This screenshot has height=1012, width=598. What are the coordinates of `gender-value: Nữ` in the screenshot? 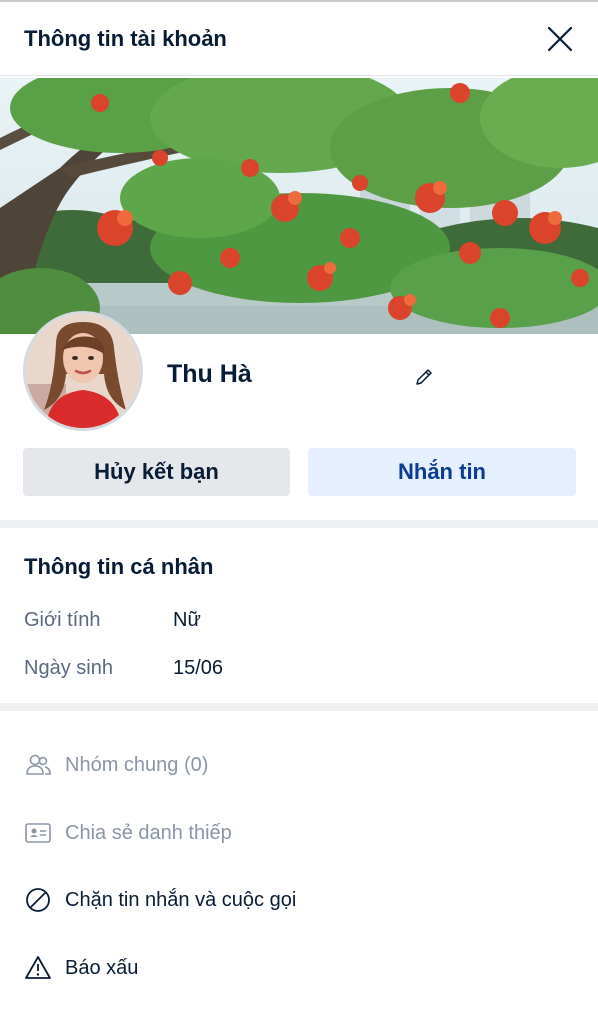 It's located at (187, 620).